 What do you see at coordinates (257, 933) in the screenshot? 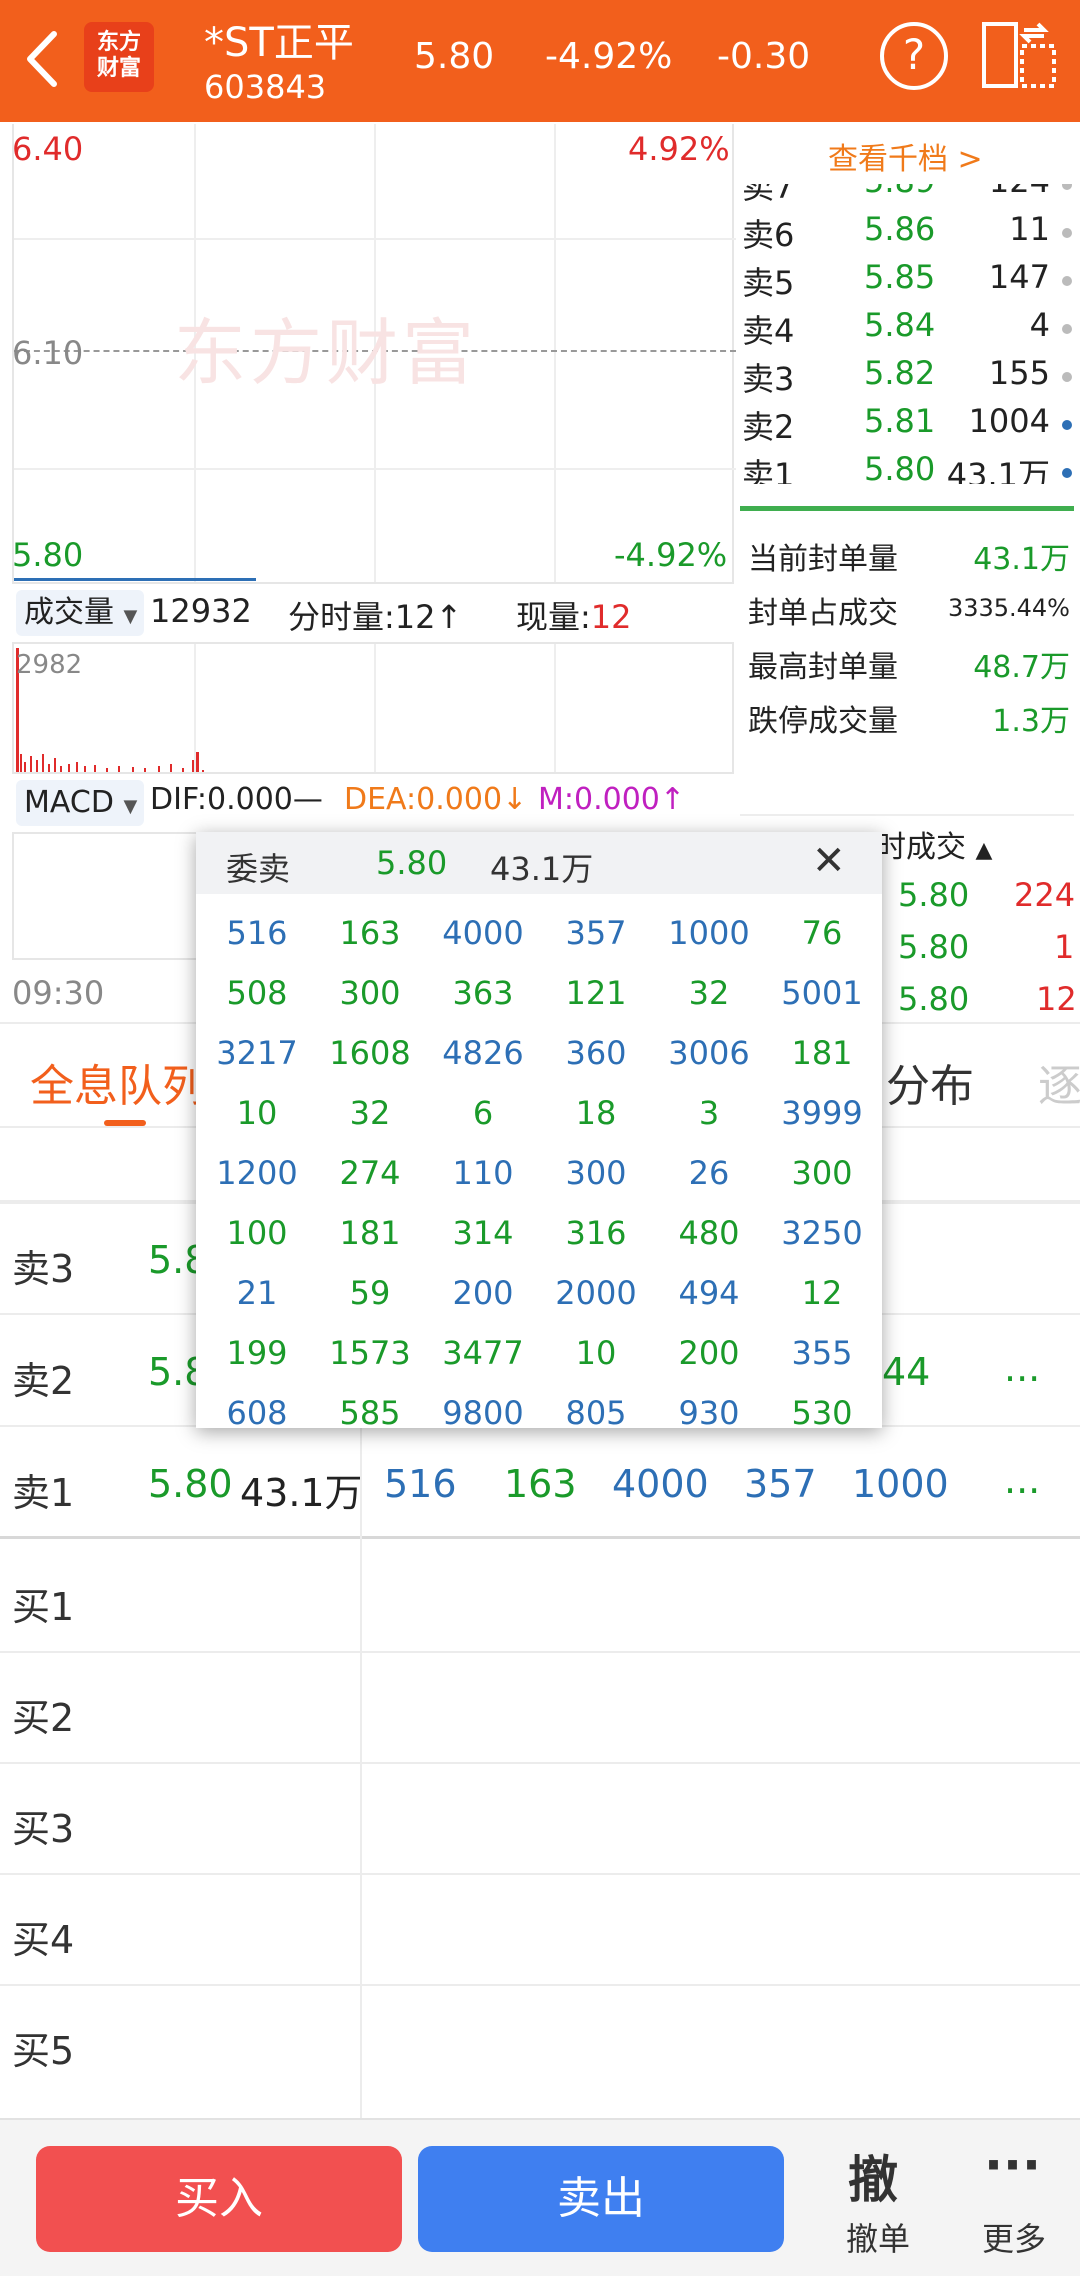
I see `popup-order-value: 516` at bounding box center [257, 933].